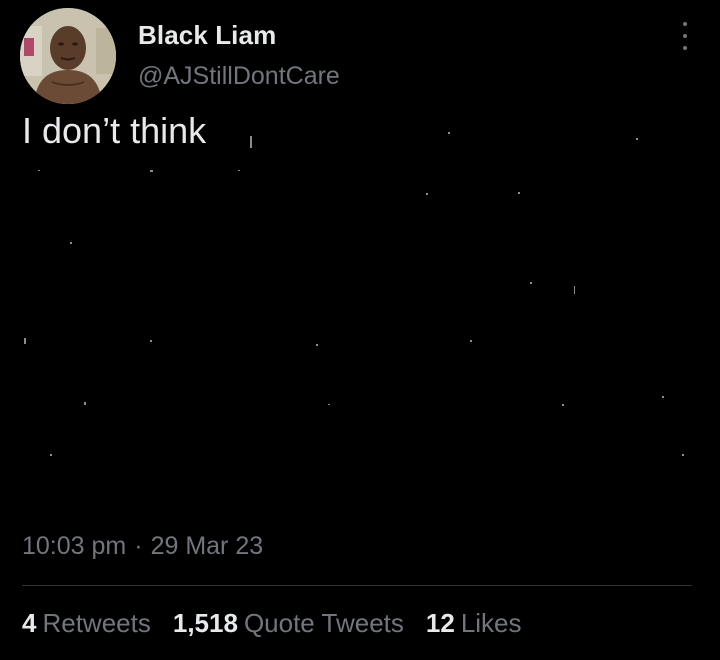 This screenshot has height=660, width=720. What do you see at coordinates (74, 546) in the screenshot?
I see `tweet-time: 10:03 pm` at bounding box center [74, 546].